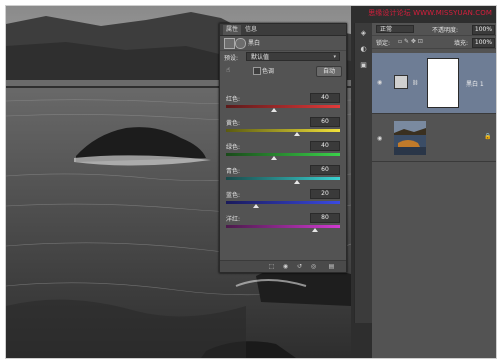 The image size is (500, 362). I want to click on layer-name: 黑白 1, so click(475, 83).